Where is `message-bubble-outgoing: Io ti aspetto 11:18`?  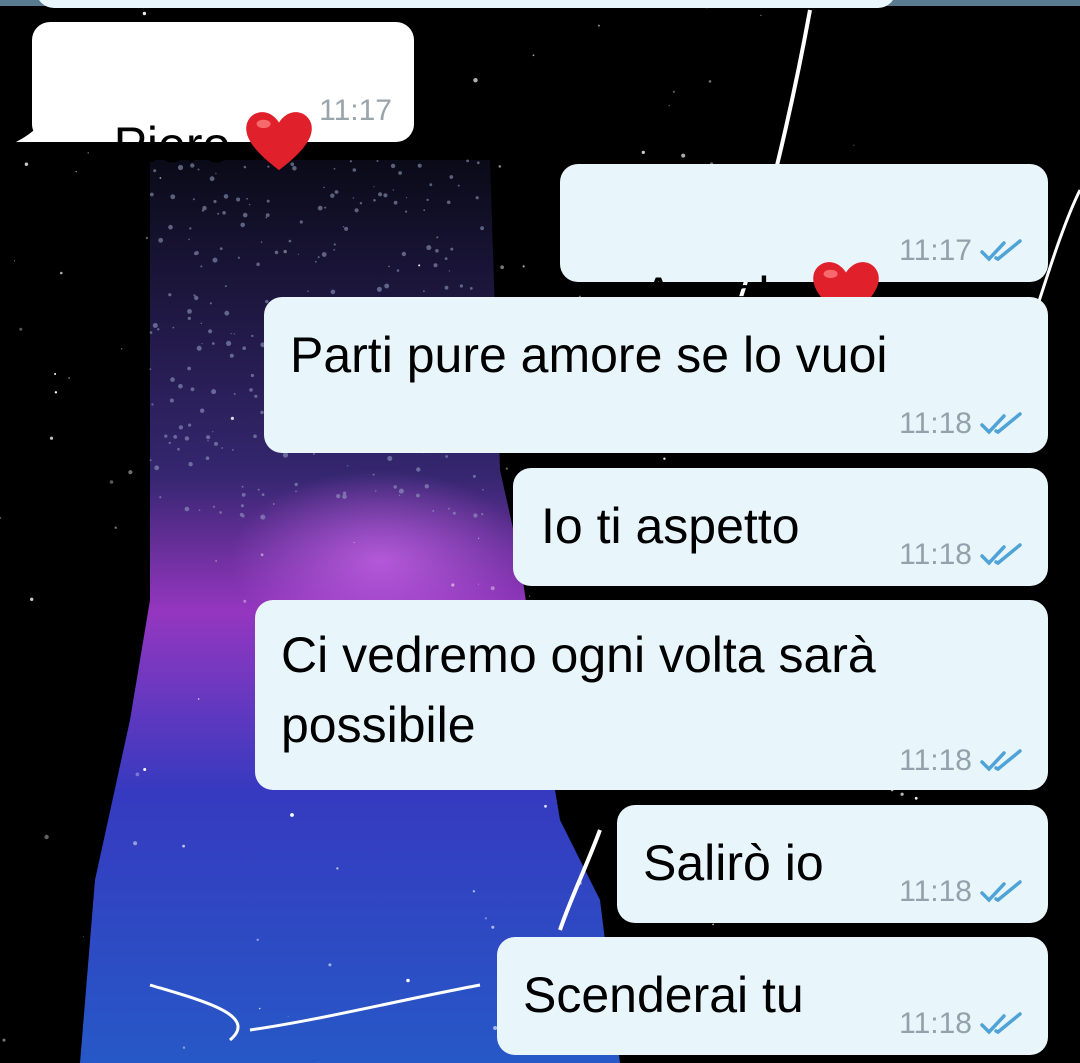 message-bubble-outgoing: Io ti aspetto 11:18 is located at coordinates (780, 527).